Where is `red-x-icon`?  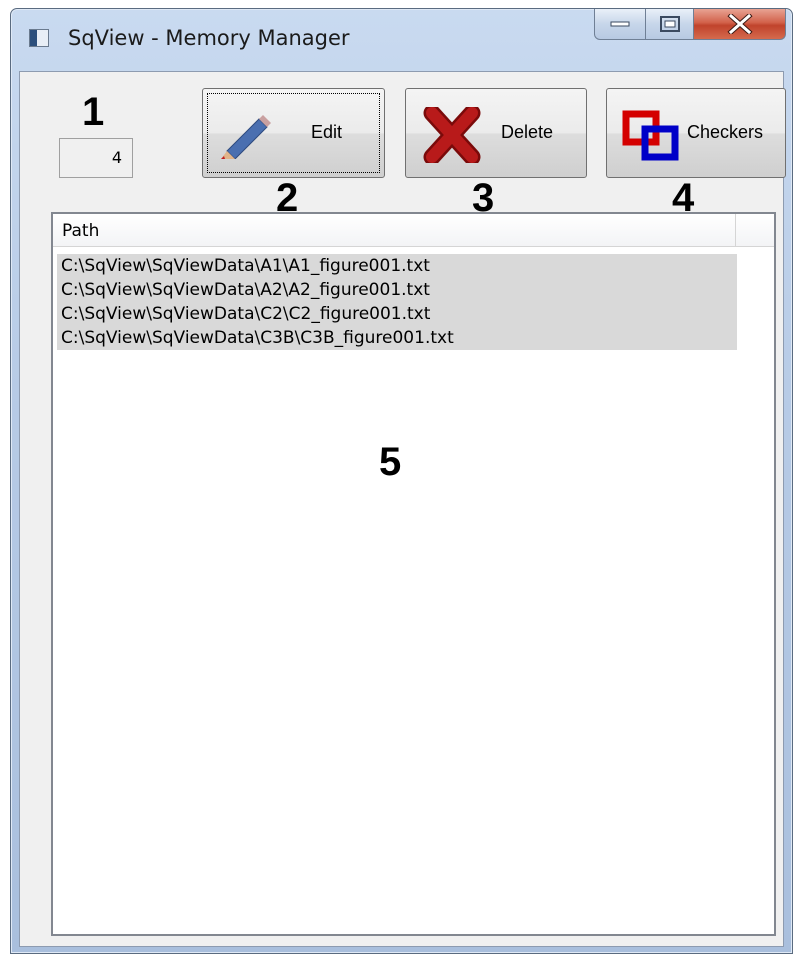
red-x-icon is located at coordinates (452, 135).